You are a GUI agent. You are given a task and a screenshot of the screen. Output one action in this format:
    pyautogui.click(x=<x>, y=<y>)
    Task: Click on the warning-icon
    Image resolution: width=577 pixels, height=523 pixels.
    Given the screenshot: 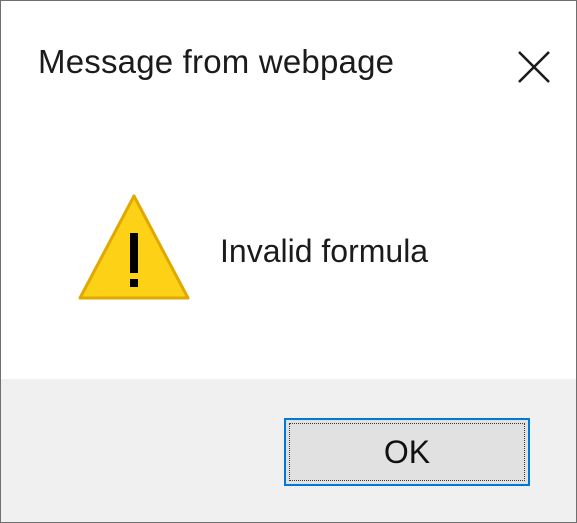 What is the action you would take?
    pyautogui.click(x=134, y=247)
    